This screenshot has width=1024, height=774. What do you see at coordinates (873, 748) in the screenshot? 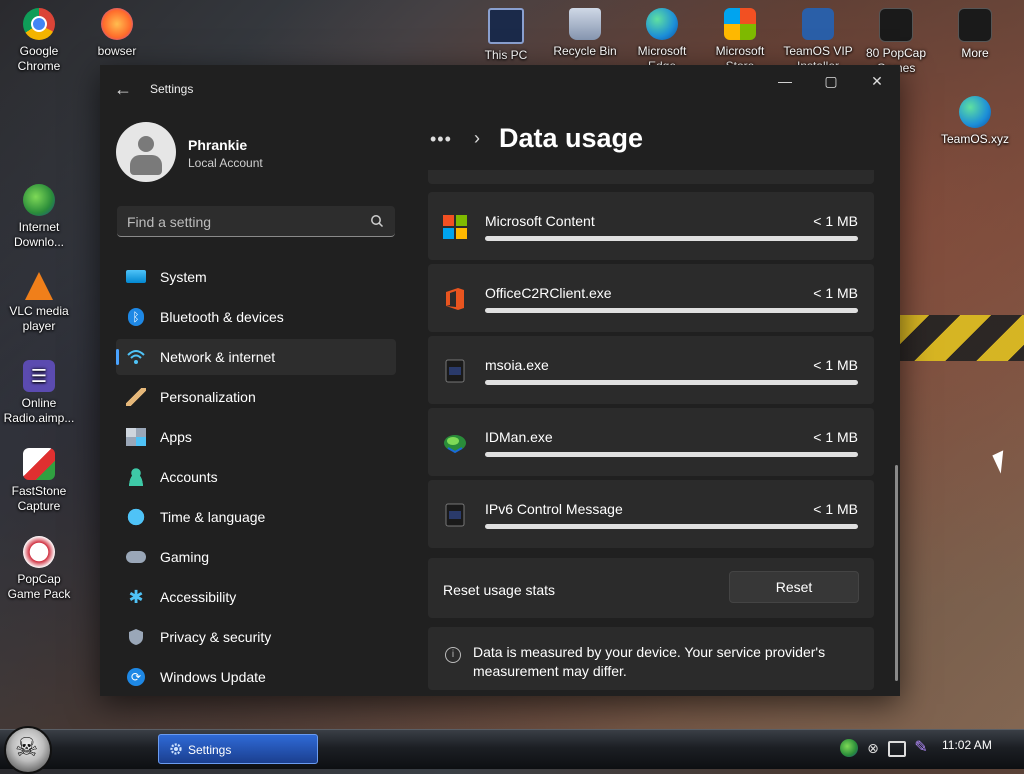
I see `network-tray-icon: ⊗` at bounding box center [873, 748].